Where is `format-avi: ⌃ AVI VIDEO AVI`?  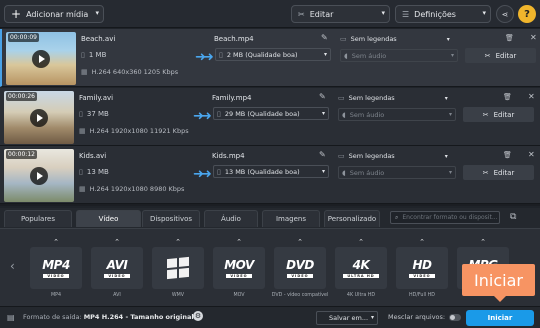 format-avi: ⌃ AVI VIDEO AVI is located at coordinates (120, 267).